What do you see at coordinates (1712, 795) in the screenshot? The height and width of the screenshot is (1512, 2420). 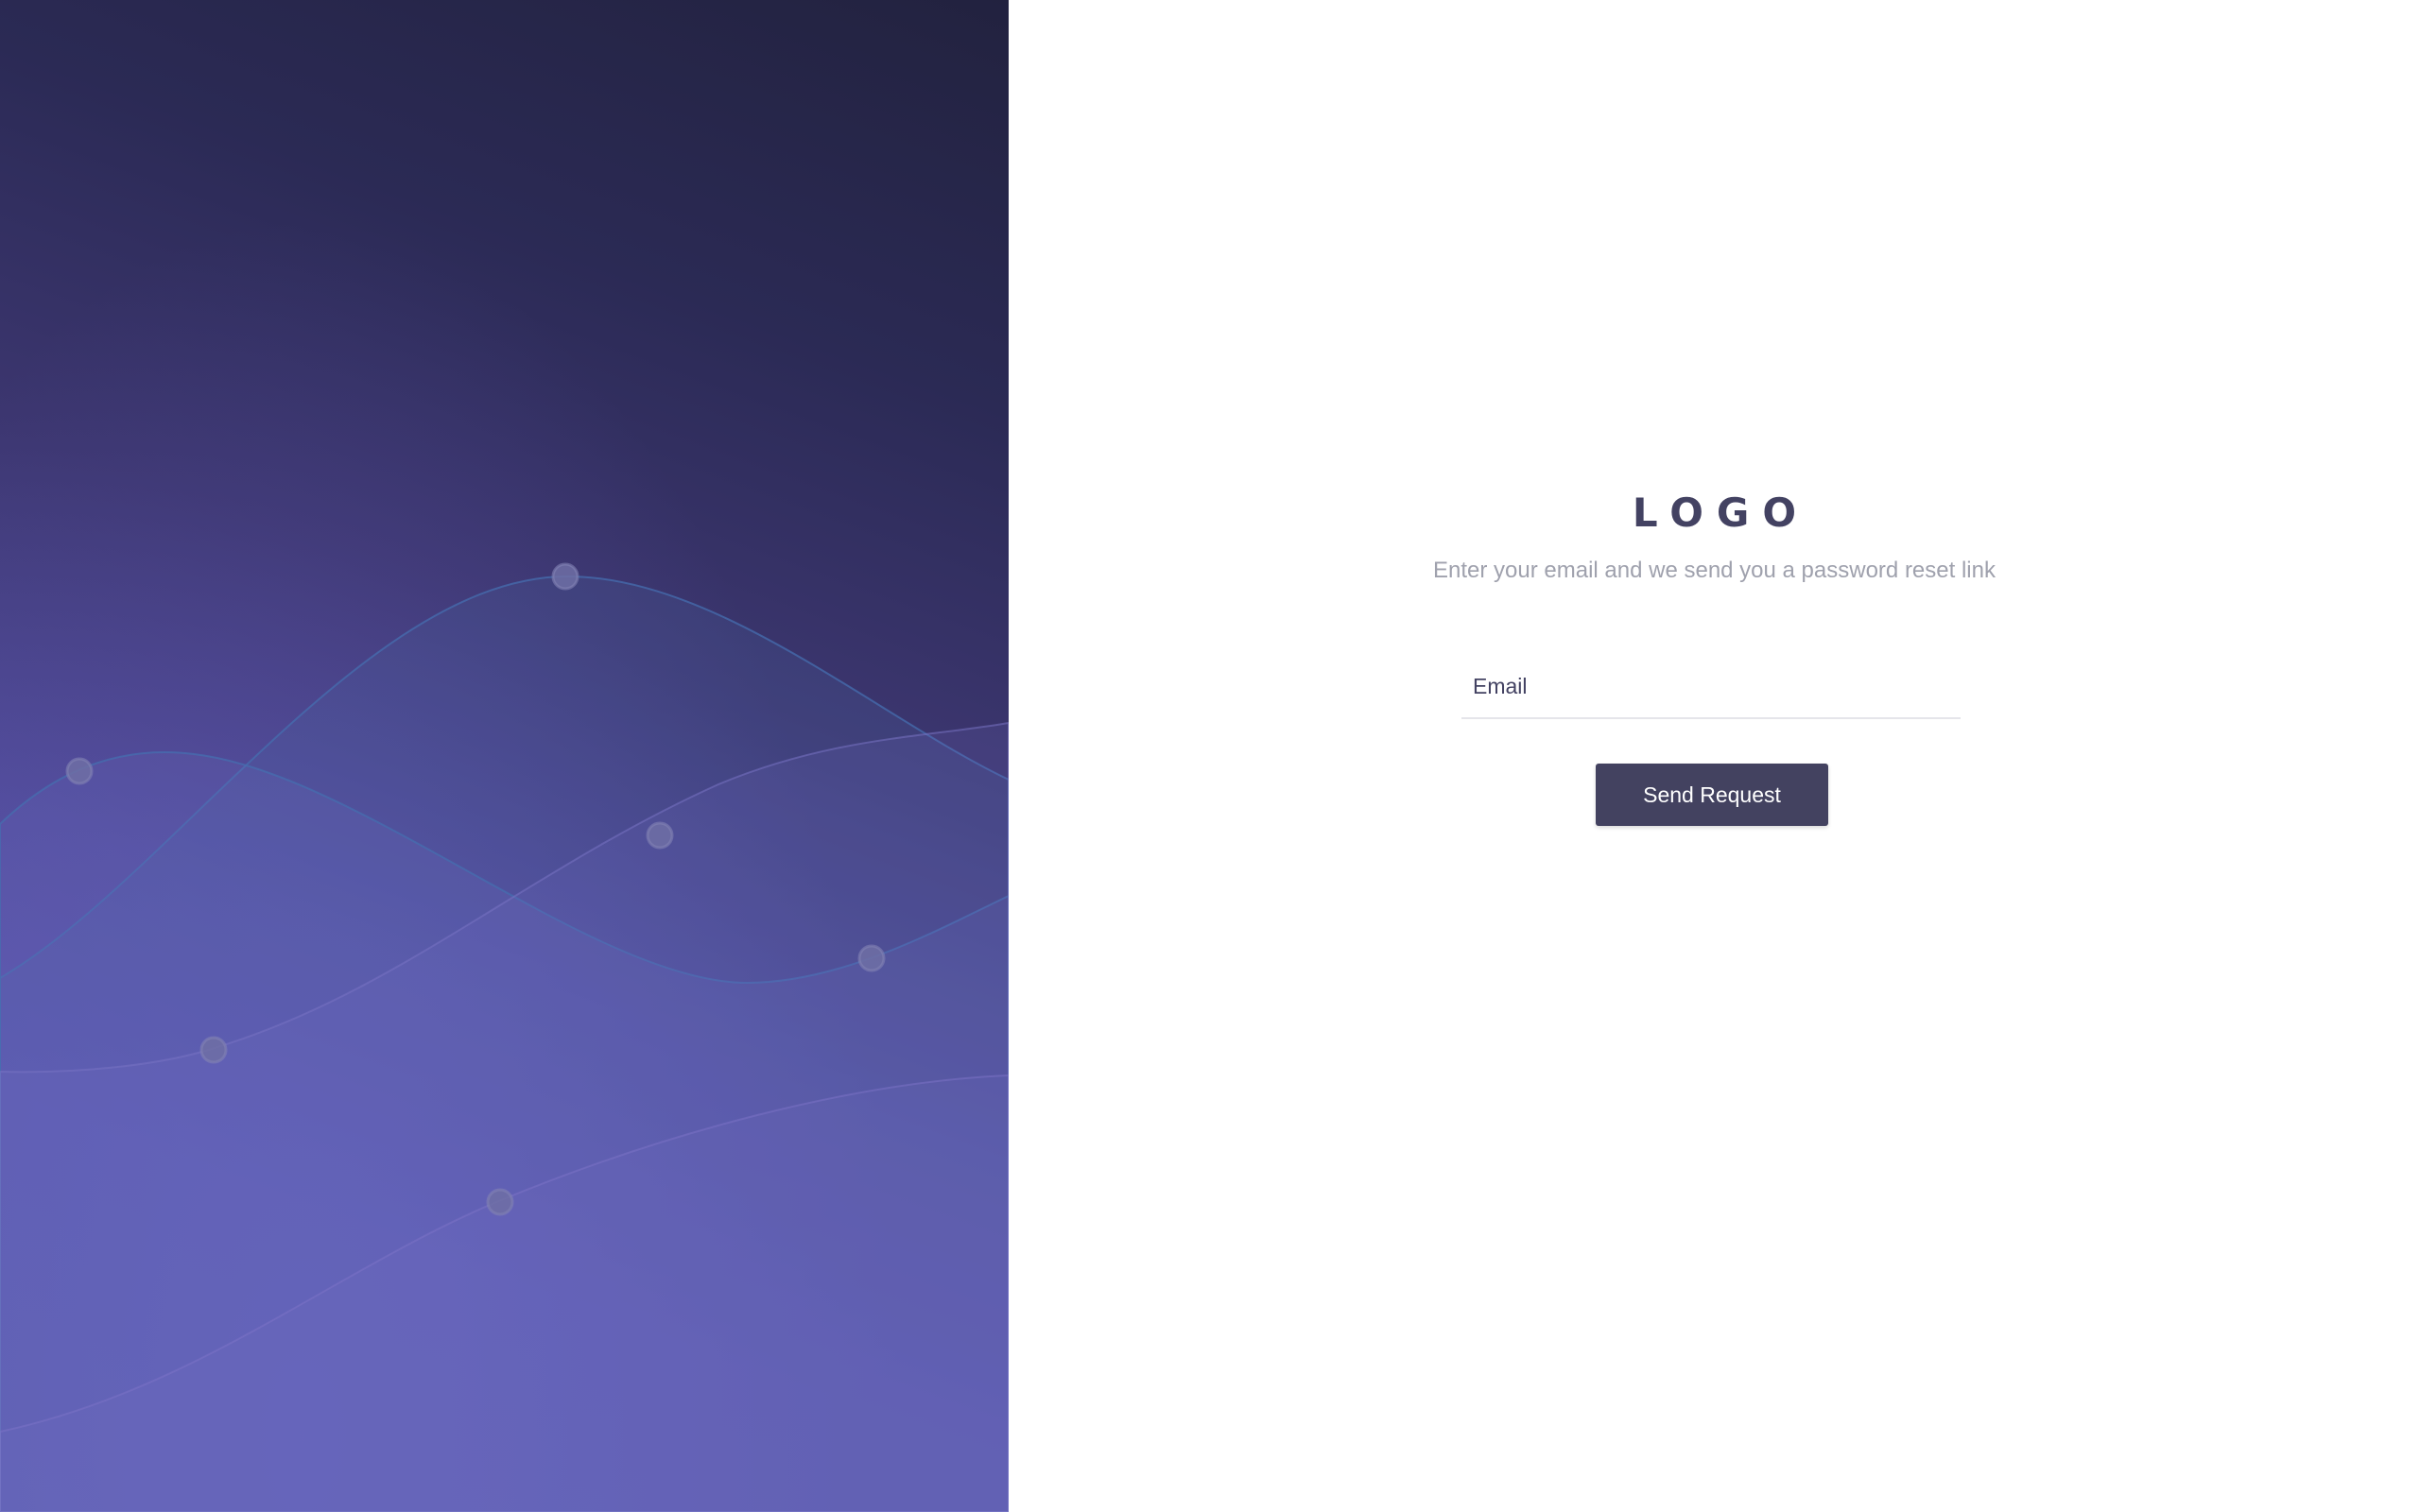 I see `send-request-button: Send Request` at bounding box center [1712, 795].